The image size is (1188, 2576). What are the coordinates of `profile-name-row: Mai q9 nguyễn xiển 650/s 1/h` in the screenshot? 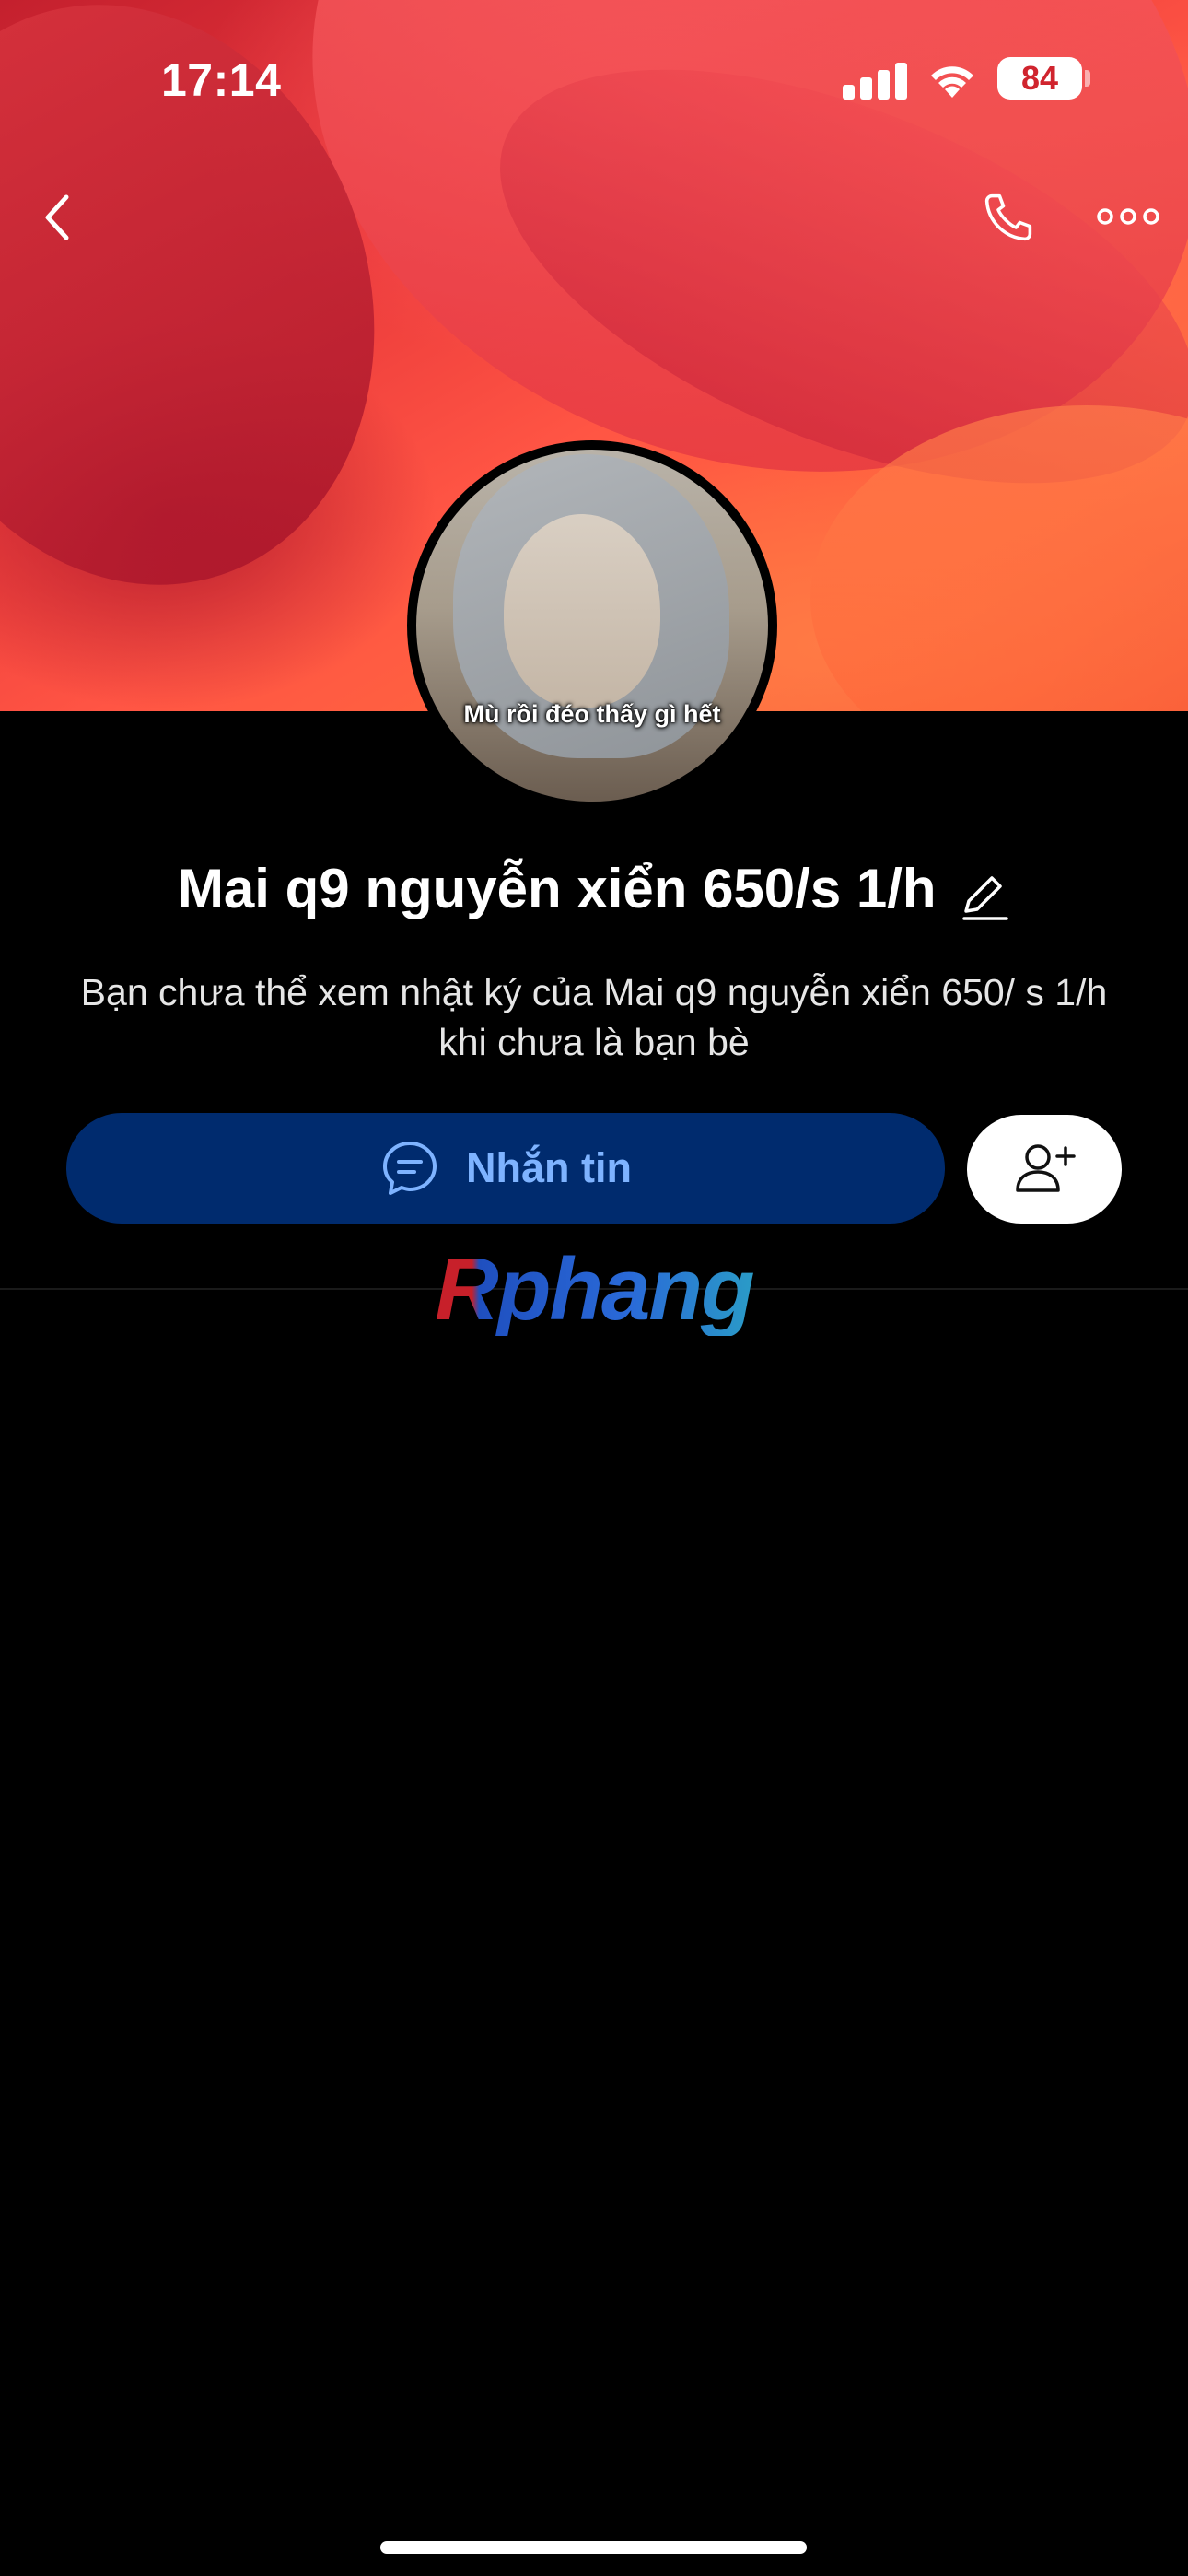 It's located at (594, 892).